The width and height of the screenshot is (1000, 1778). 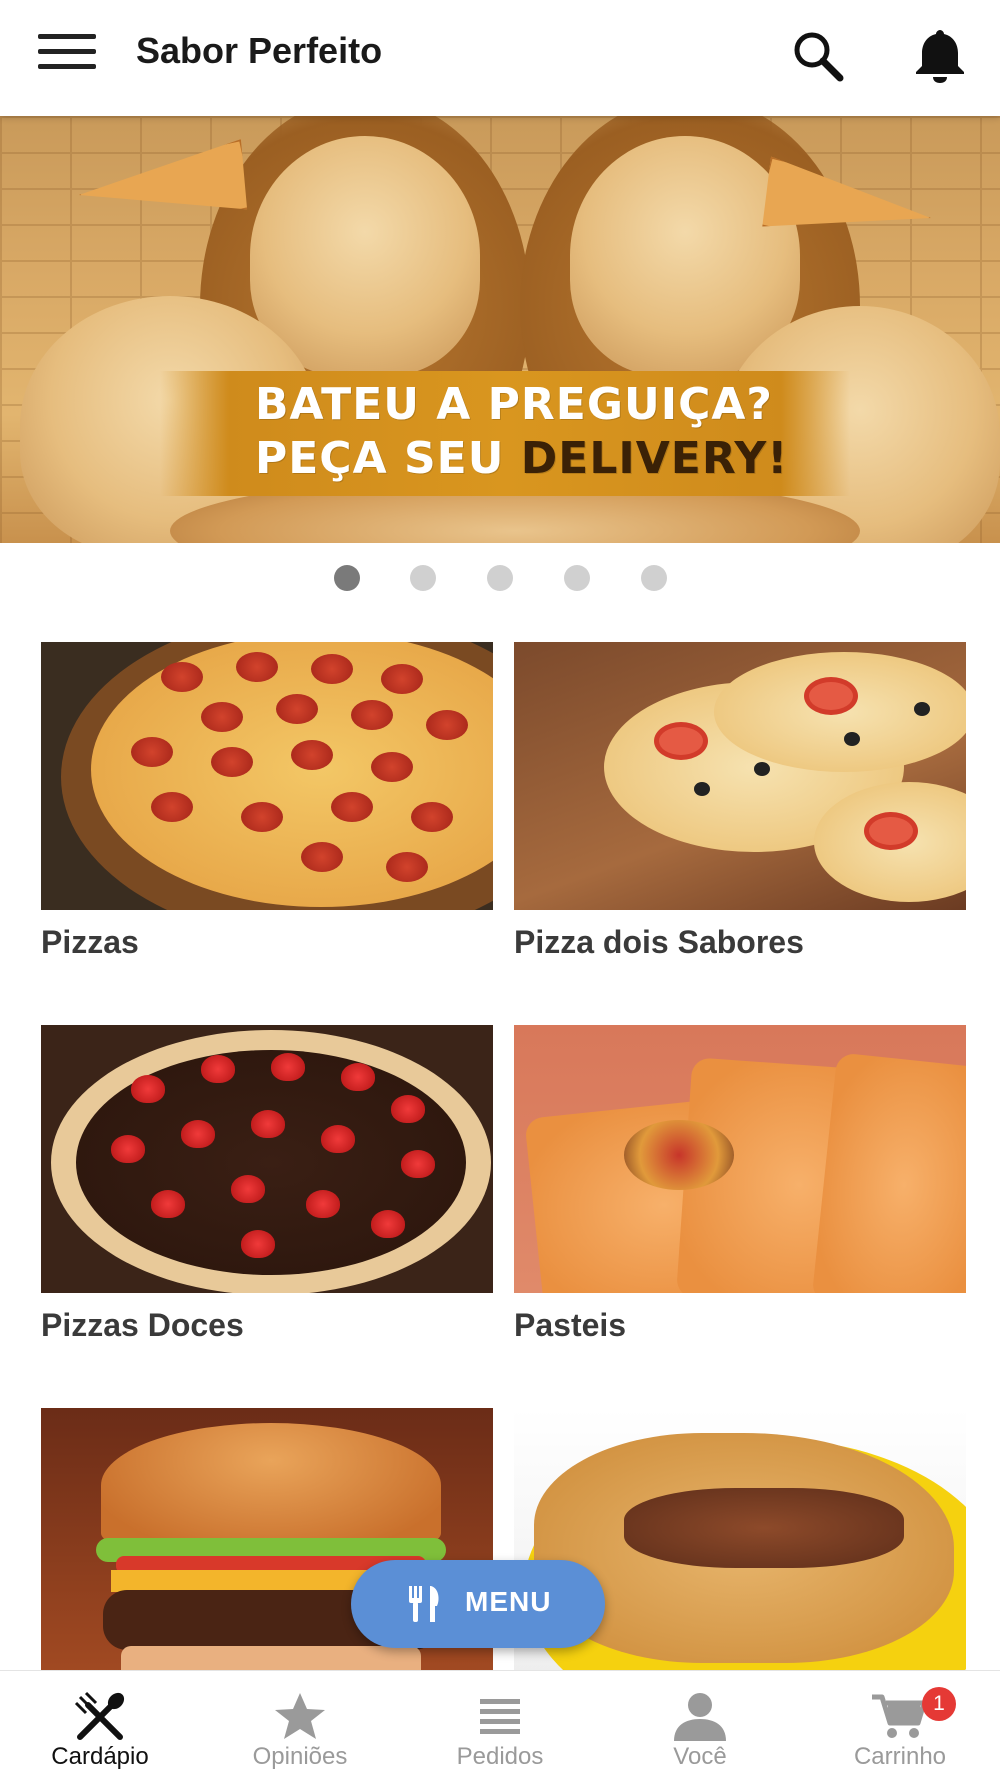 I want to click on nav-label: Pedidos, so click(x=500, y=1756).